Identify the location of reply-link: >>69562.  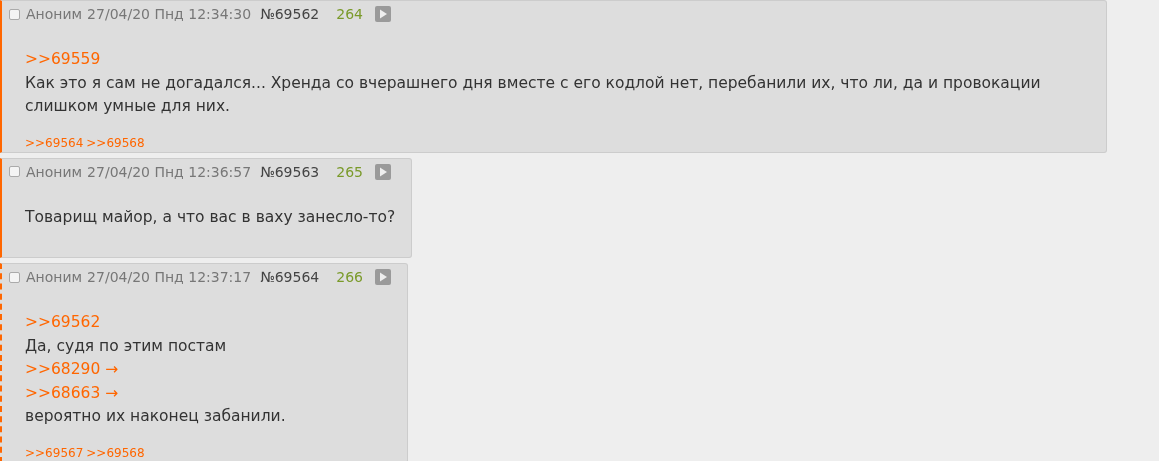
(208, 323).